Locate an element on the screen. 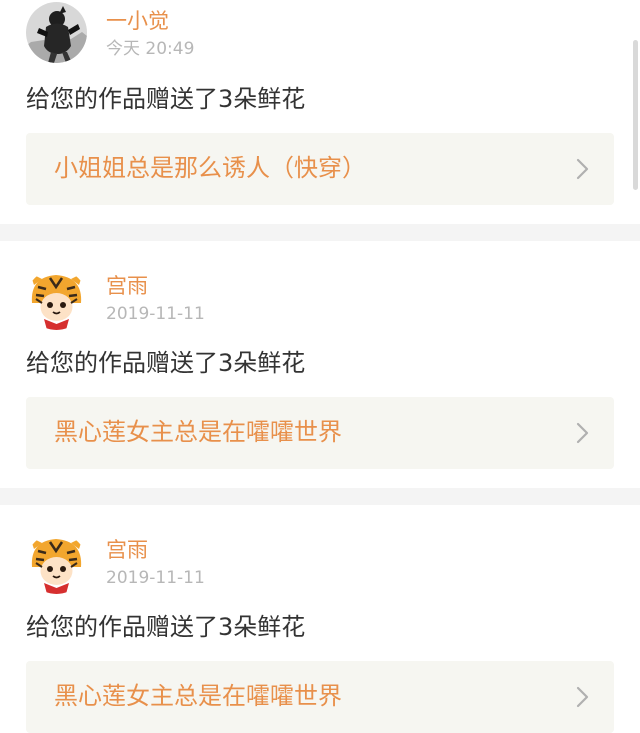 The image size is (640, 733). work-title: 小姐姐总是那么诱人（快穿） is located at coordinates (210, 168).